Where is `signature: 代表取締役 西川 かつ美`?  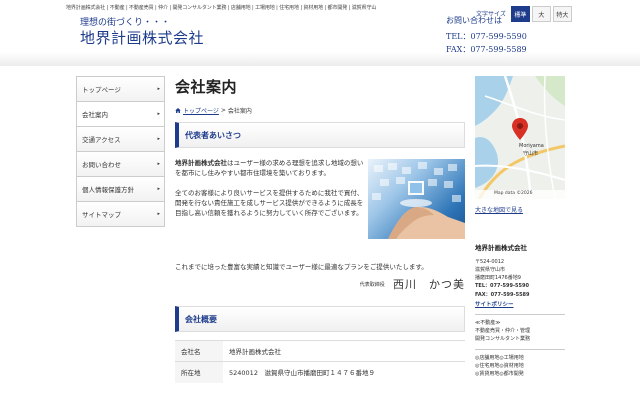
signature: 代表取締役 西川 かつ美 is located at coordinates (320, 284).